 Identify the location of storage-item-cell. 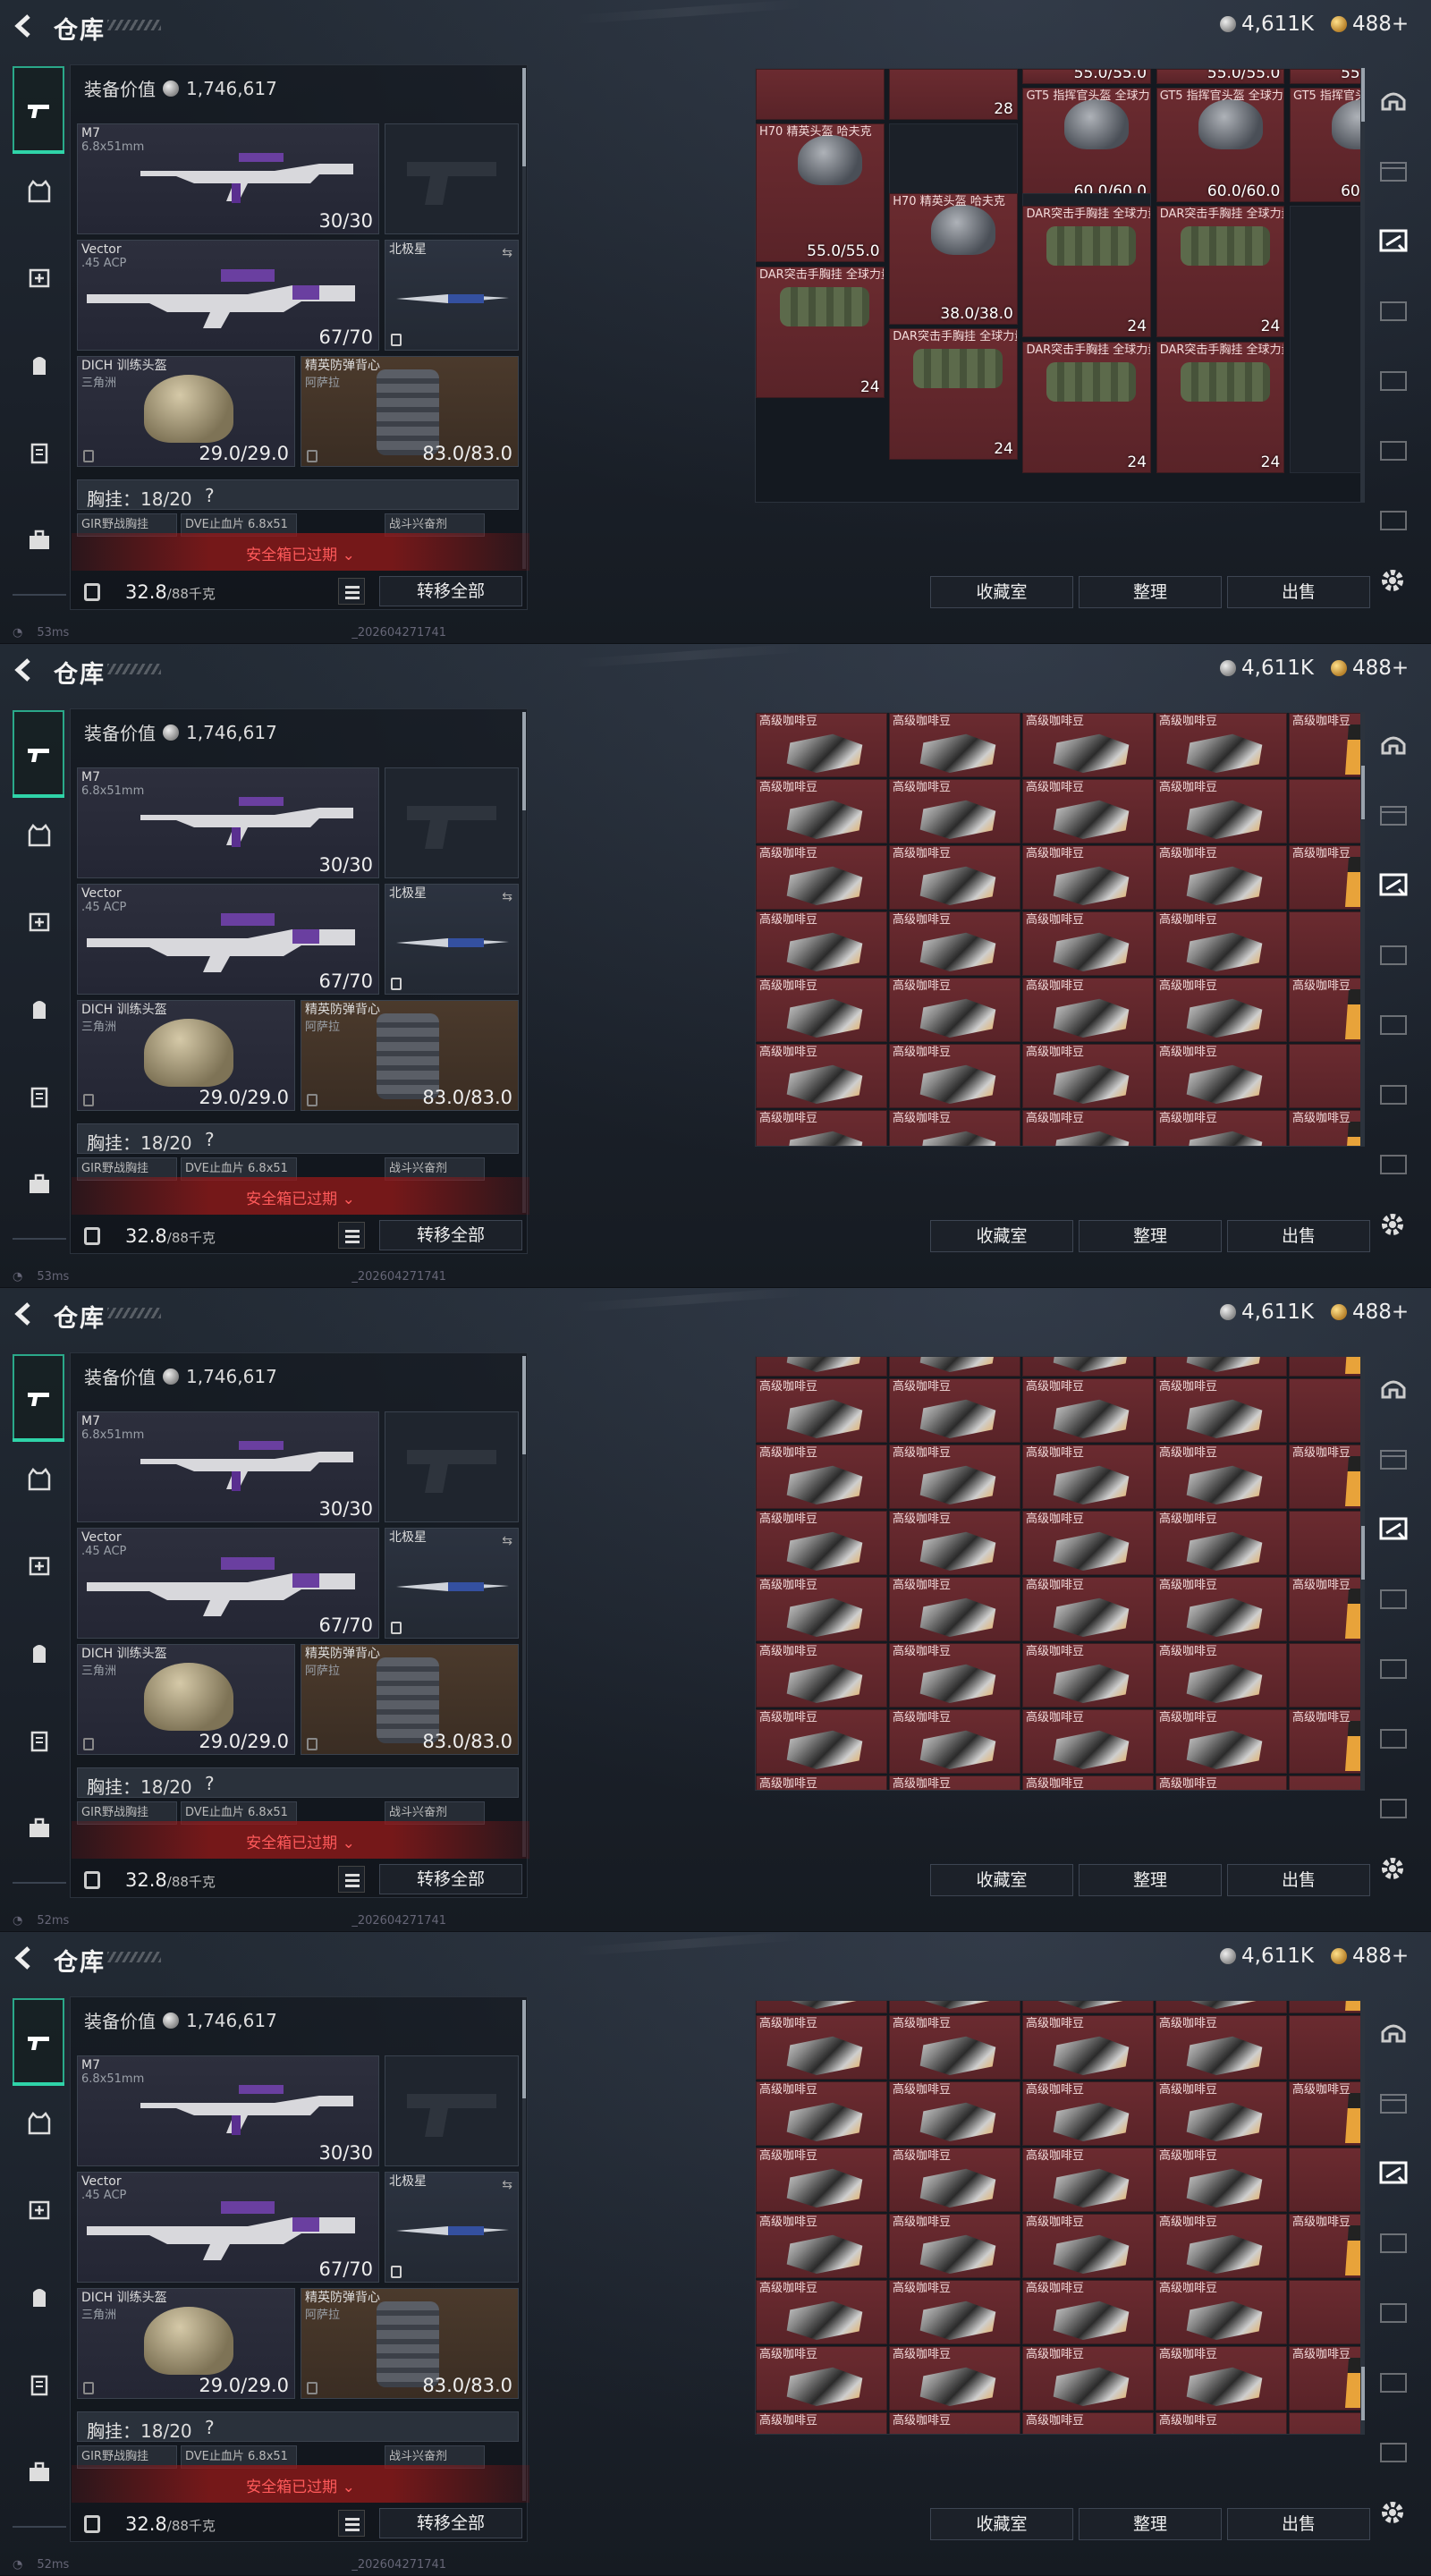
(821, 94).